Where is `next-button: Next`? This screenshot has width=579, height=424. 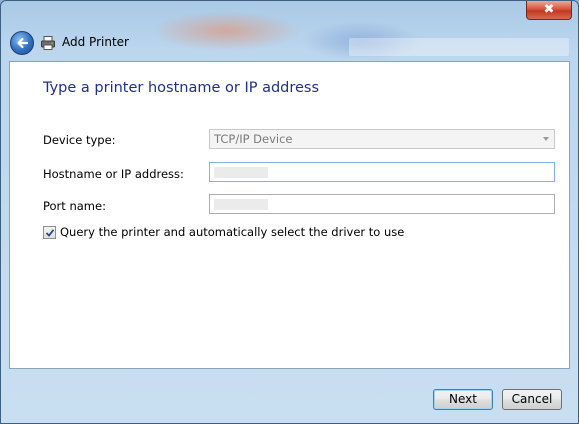 next-button: Next is located at coordinates (463, 399).